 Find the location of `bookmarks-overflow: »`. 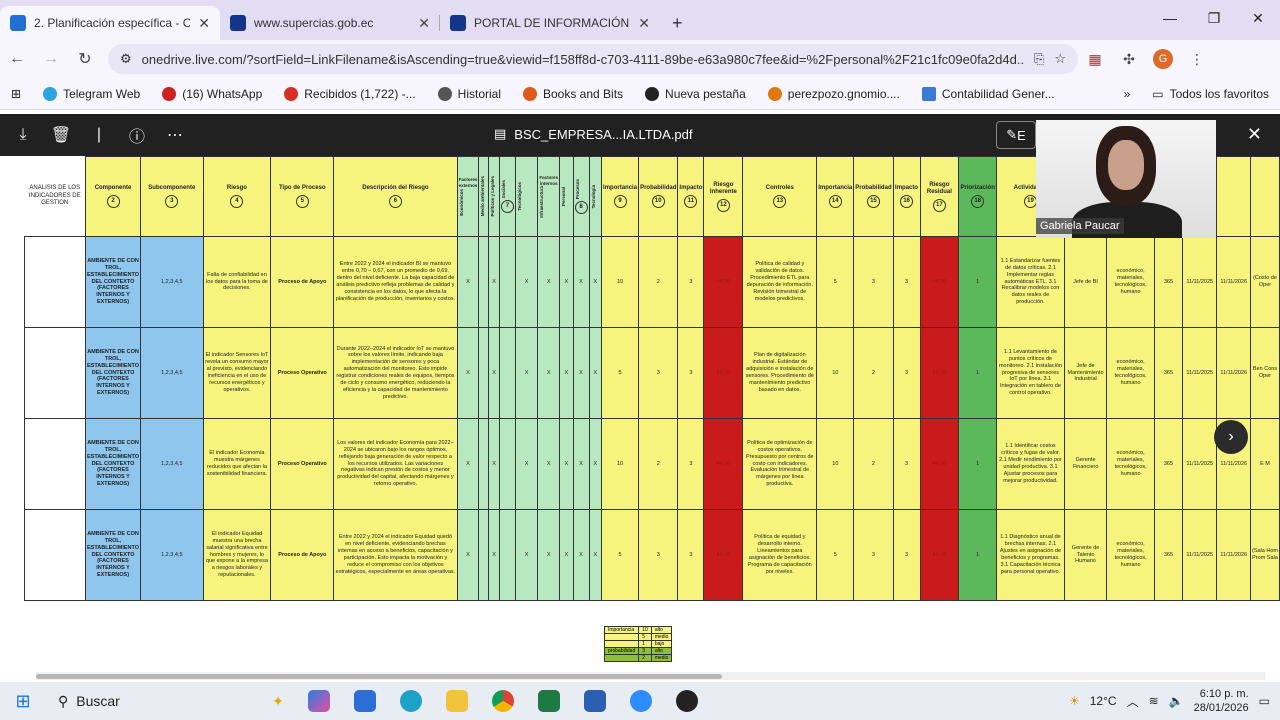

bookmarks-overflow: » is located at coordinates (1127, 94).